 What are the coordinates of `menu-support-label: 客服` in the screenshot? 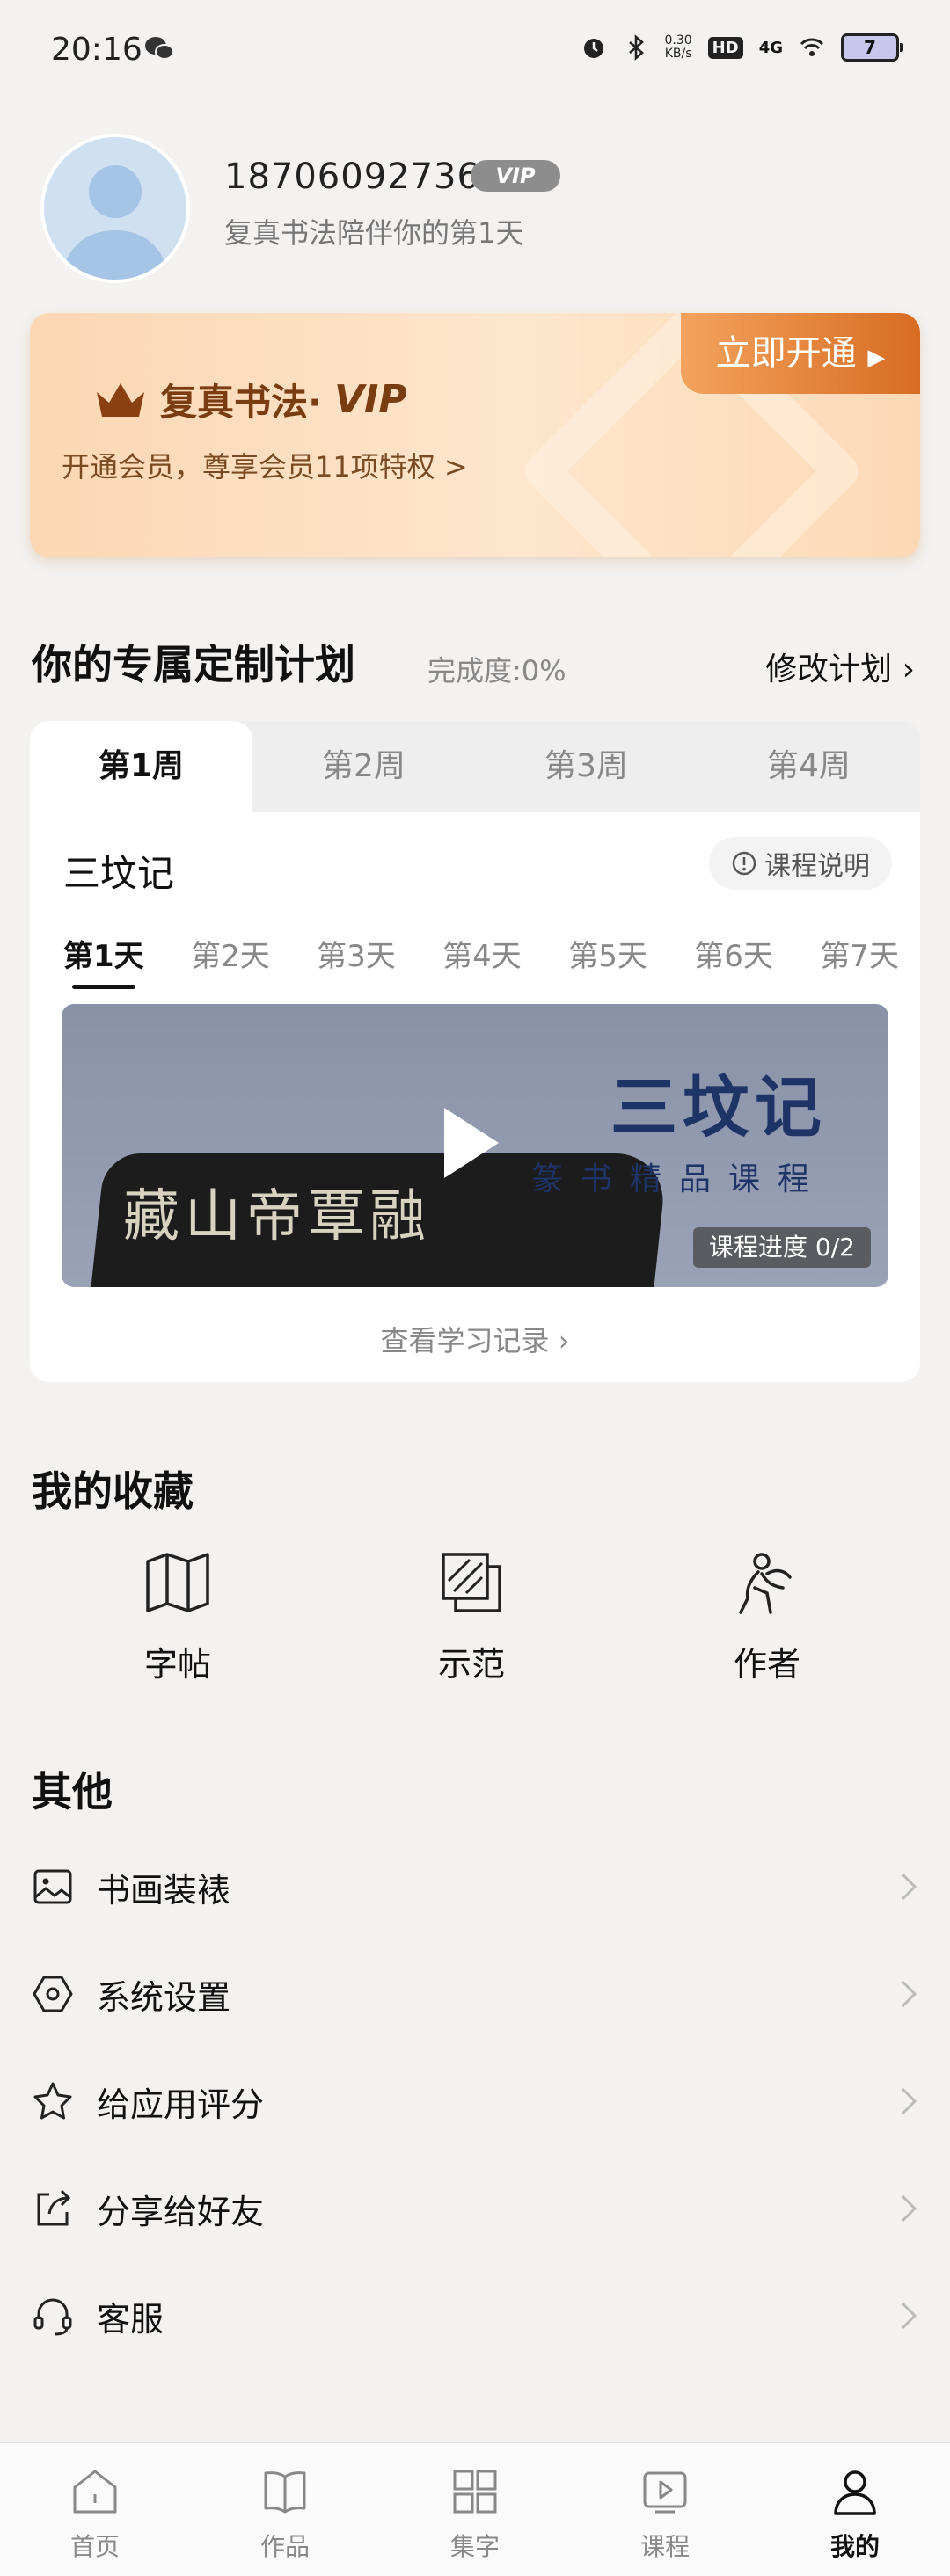 It's located at (130, 2319).